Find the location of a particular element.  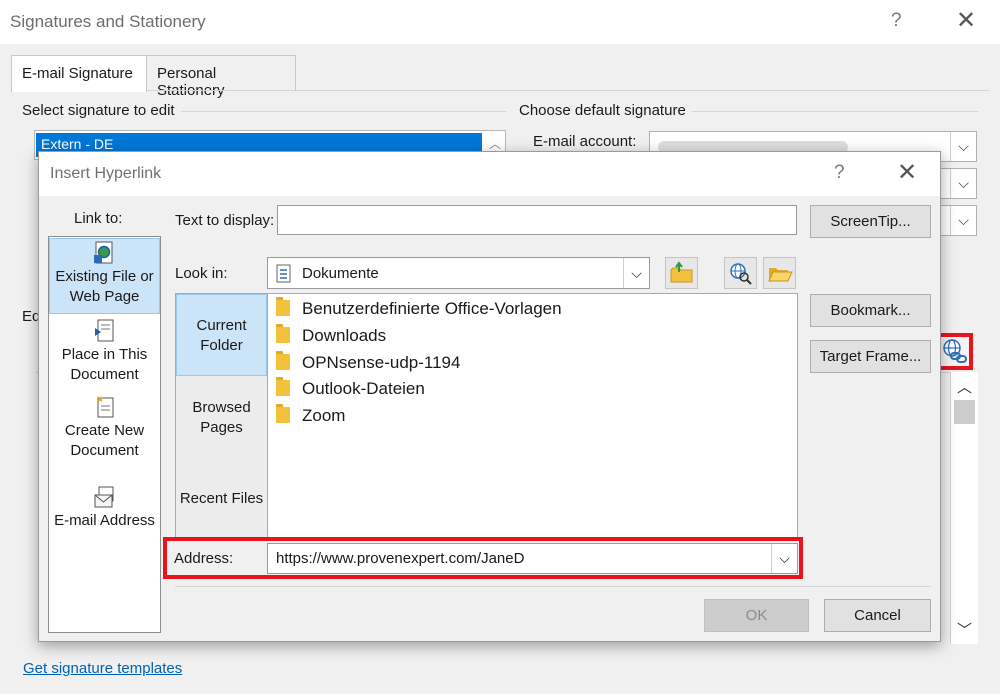

signatures-window-title: Signatures and Stationery is located at coordinates (108, 21).